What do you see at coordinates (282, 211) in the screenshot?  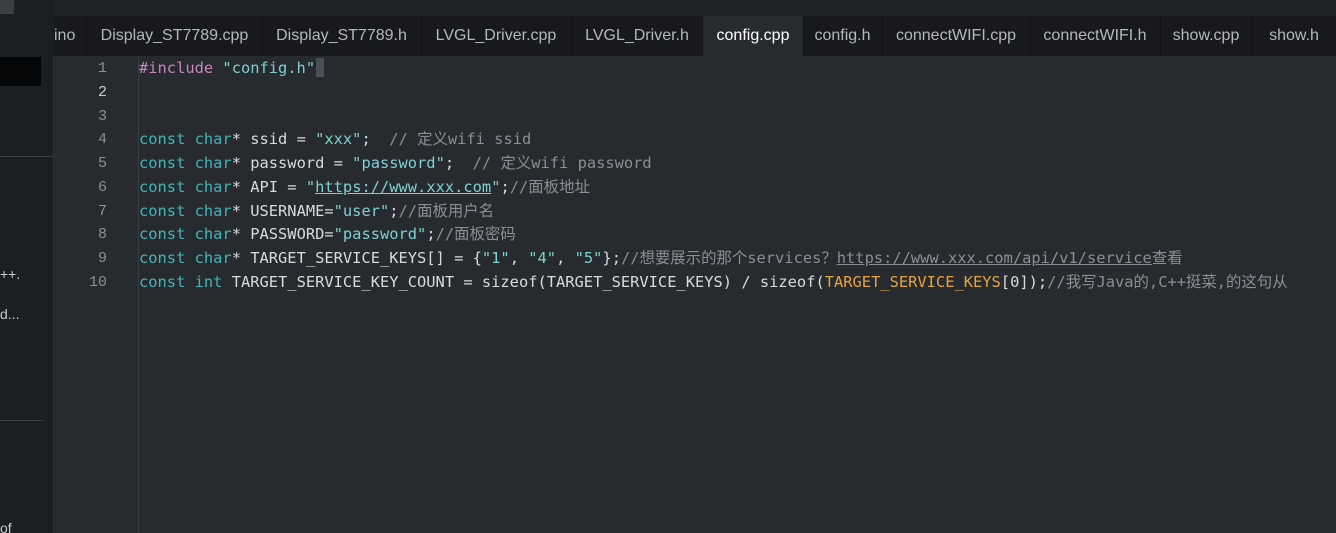 I see `code-token: * USERNAME=` at bounding box center [282, 211].